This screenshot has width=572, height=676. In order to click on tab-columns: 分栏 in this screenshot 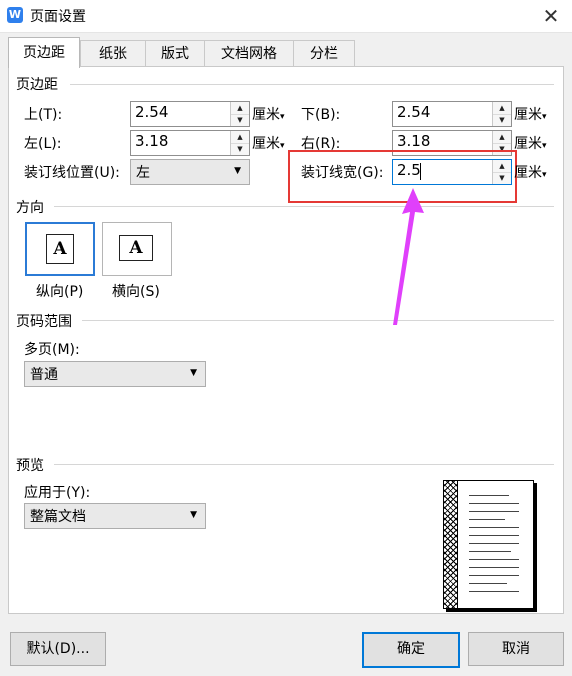, I will do `click(324, 53)`.